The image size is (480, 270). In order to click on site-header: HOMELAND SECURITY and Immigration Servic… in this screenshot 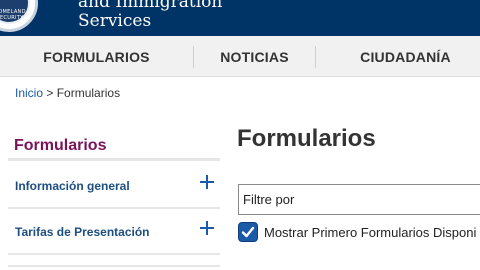, I will do `click(240, 18)`.